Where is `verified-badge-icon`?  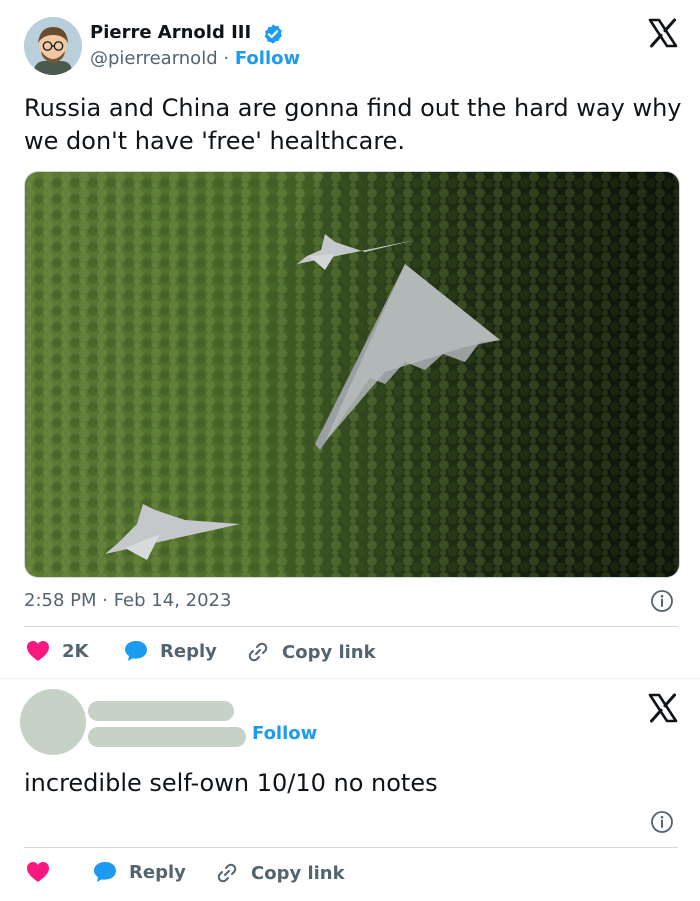 verified-badge-icon is located at coordinates (273, 34).